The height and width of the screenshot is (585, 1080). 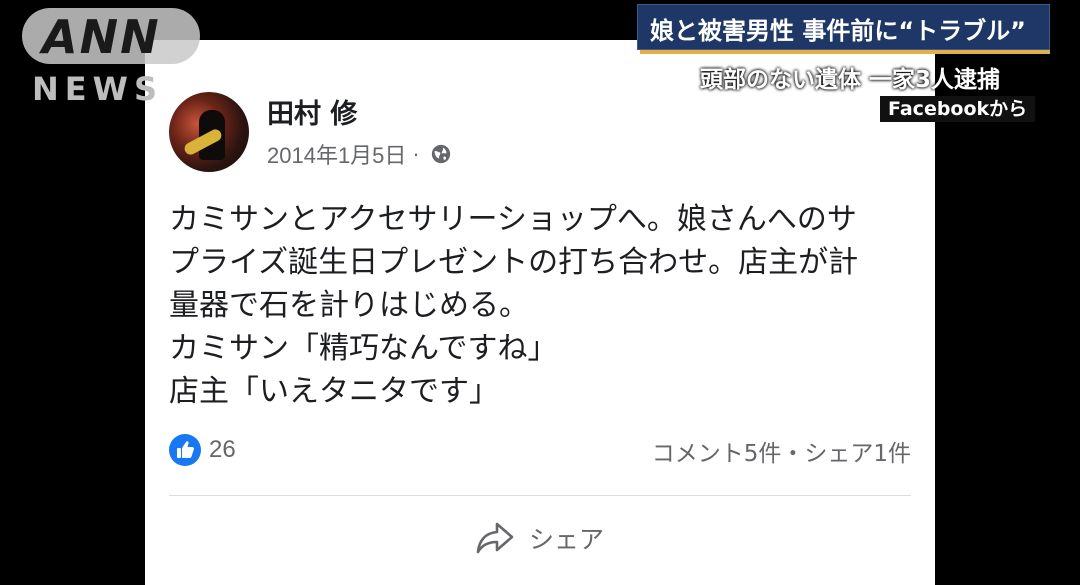 What do you see at coordinates (513, 219) in the screenshot?
I see `post-text-line: カミサンとアクセサリーショップへ。娘さんへのサ` at bounding box center [513, 219].